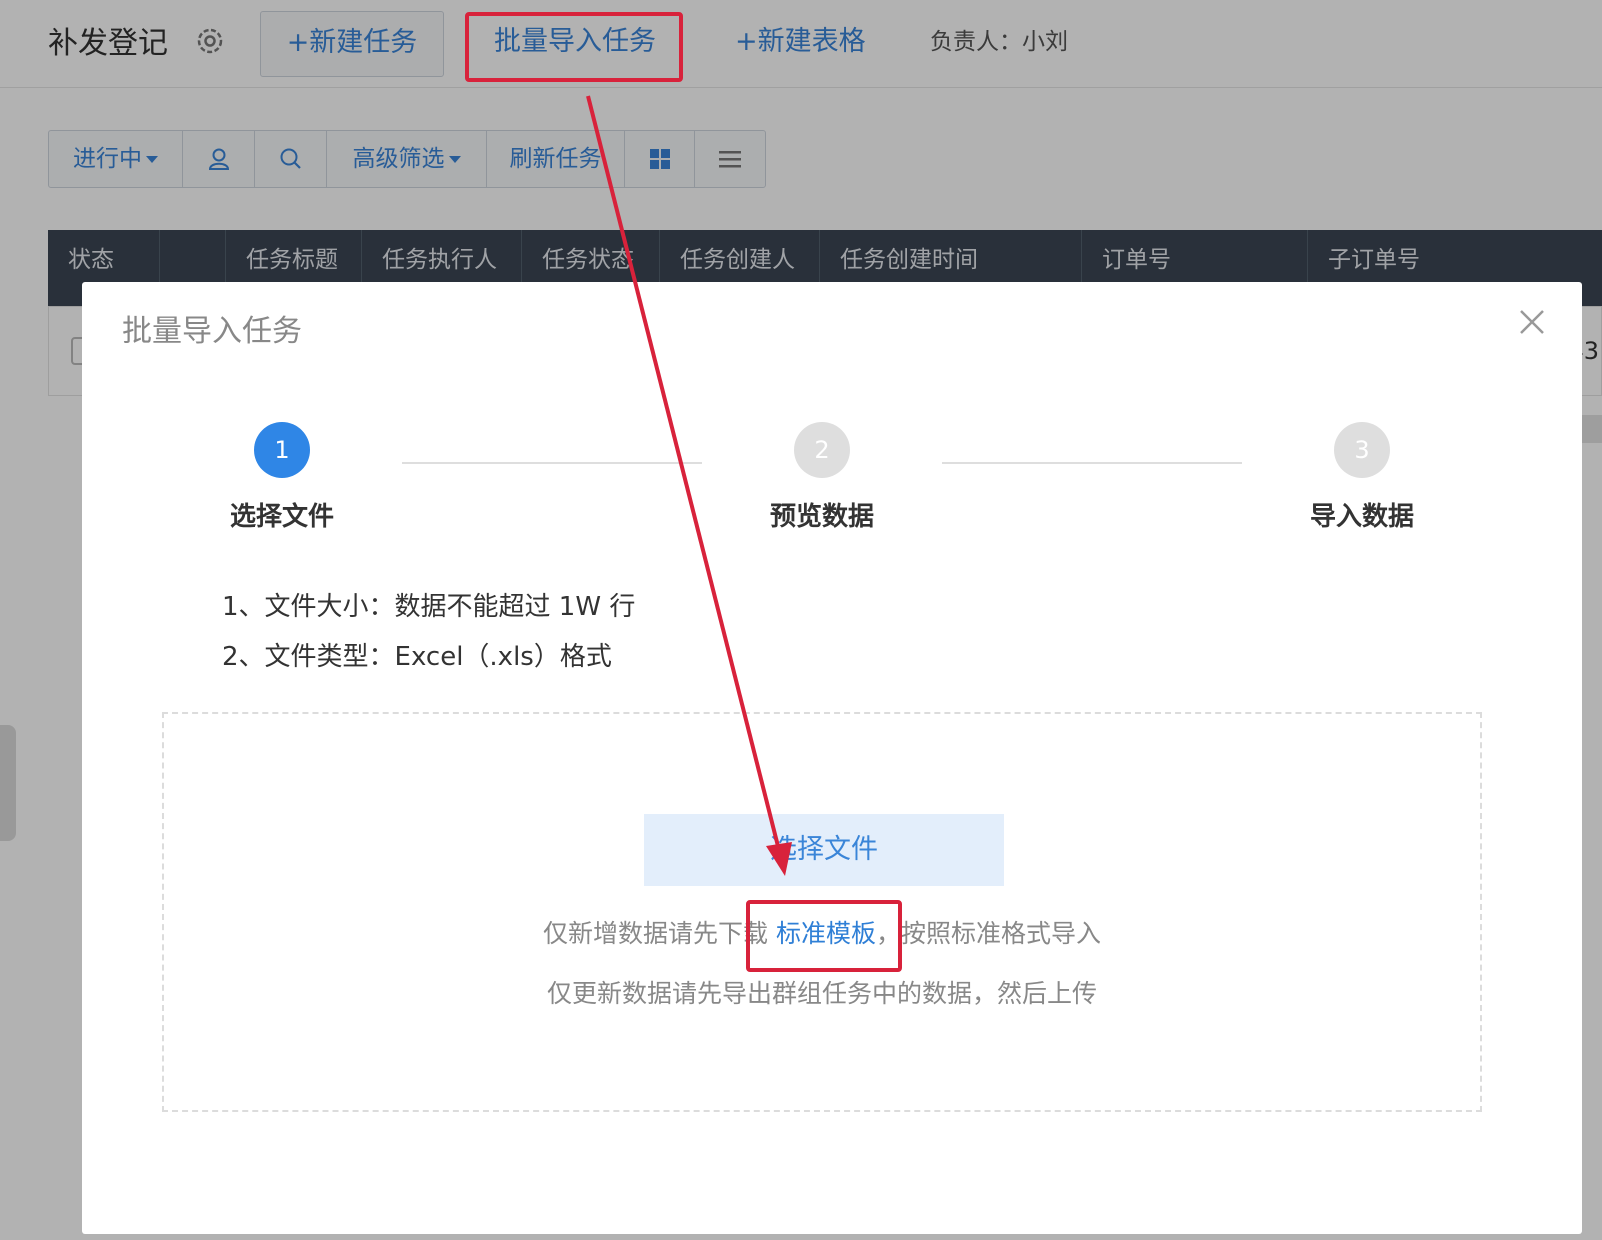  I want to click on annotation-highlight-import, so click(574, 47).